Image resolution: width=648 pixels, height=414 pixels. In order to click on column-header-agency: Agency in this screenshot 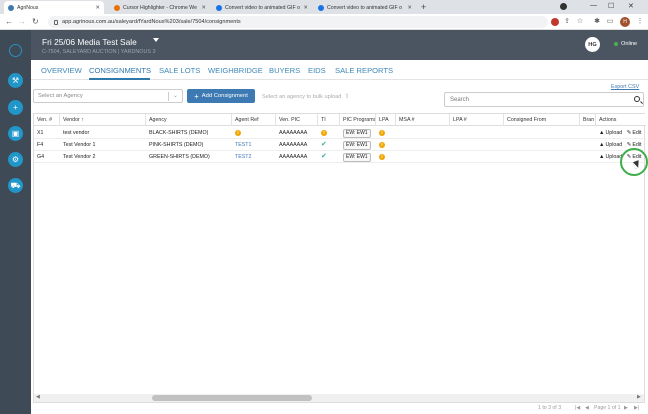, I will do `click(189, 120)`.